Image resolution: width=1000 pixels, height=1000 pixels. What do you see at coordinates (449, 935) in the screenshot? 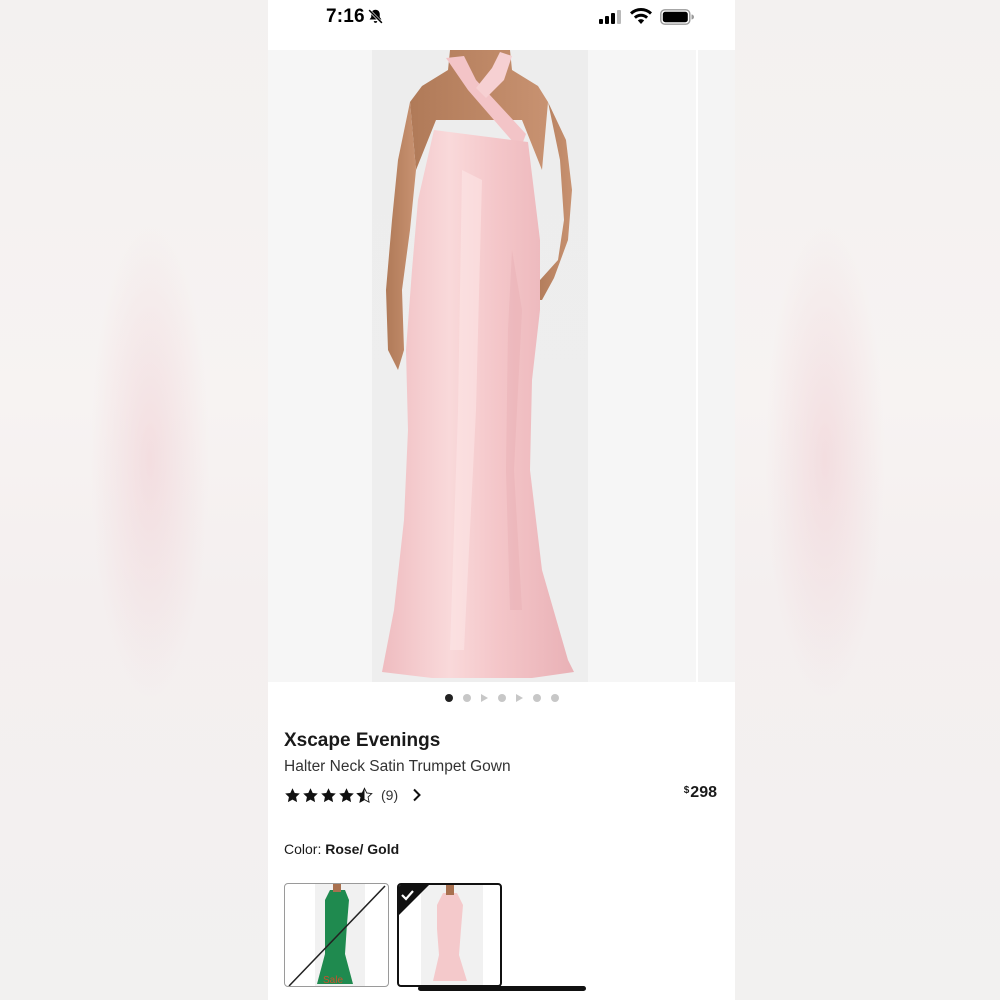
I see `color-swatch-rose-selected` at bounding box center [449, 935].